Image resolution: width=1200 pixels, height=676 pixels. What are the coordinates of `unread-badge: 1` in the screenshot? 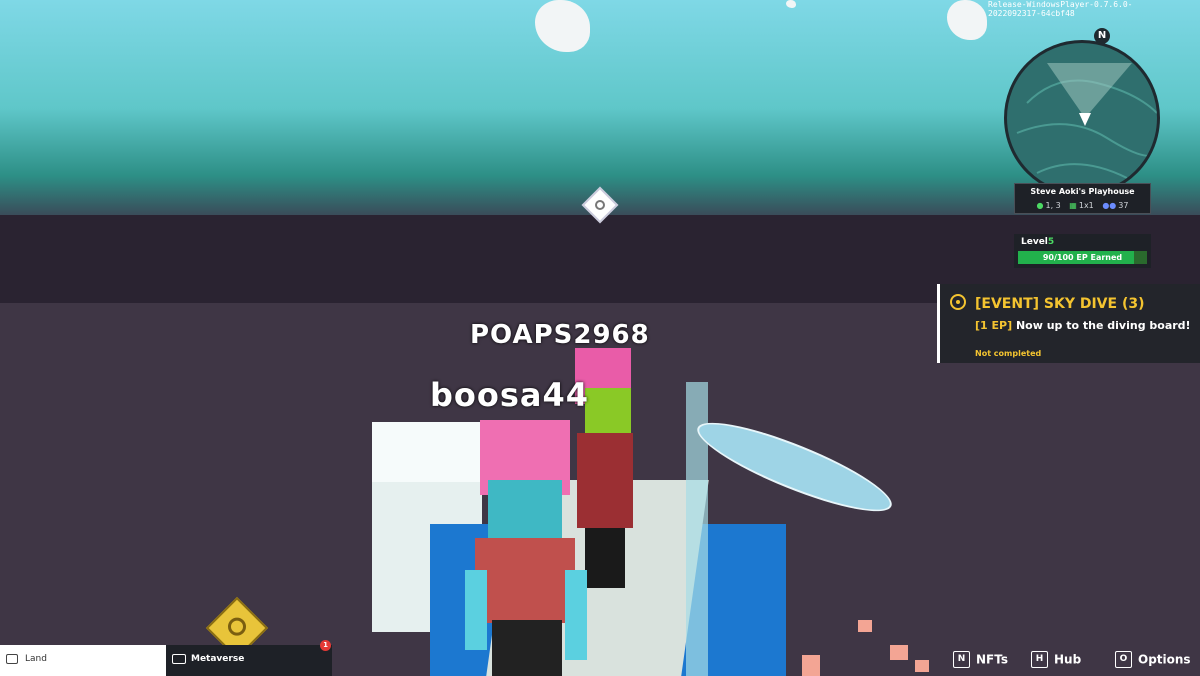 It's located at (325, 645).